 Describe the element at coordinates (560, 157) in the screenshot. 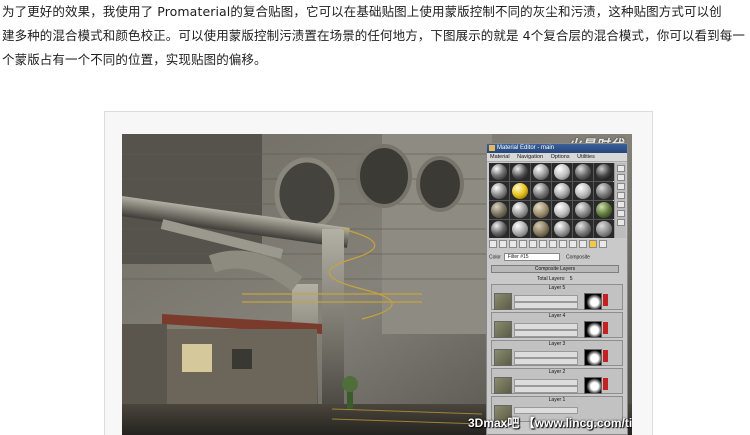

I see `menu-item-options: Options` at that location.